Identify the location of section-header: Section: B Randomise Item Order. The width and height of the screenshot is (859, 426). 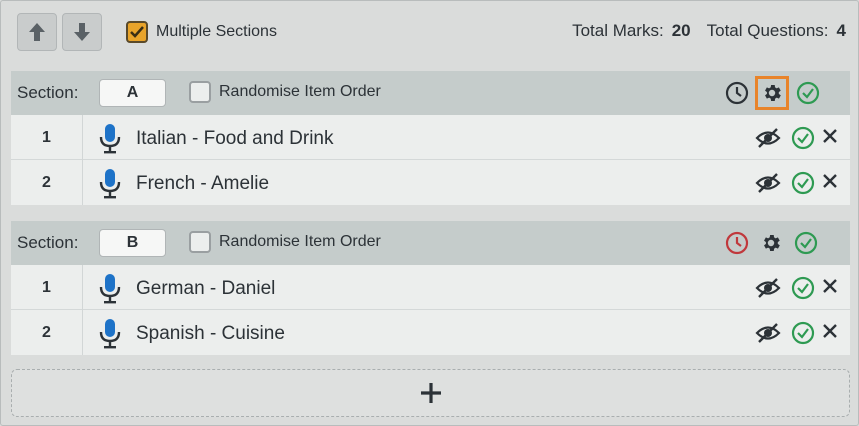
(430, 243).